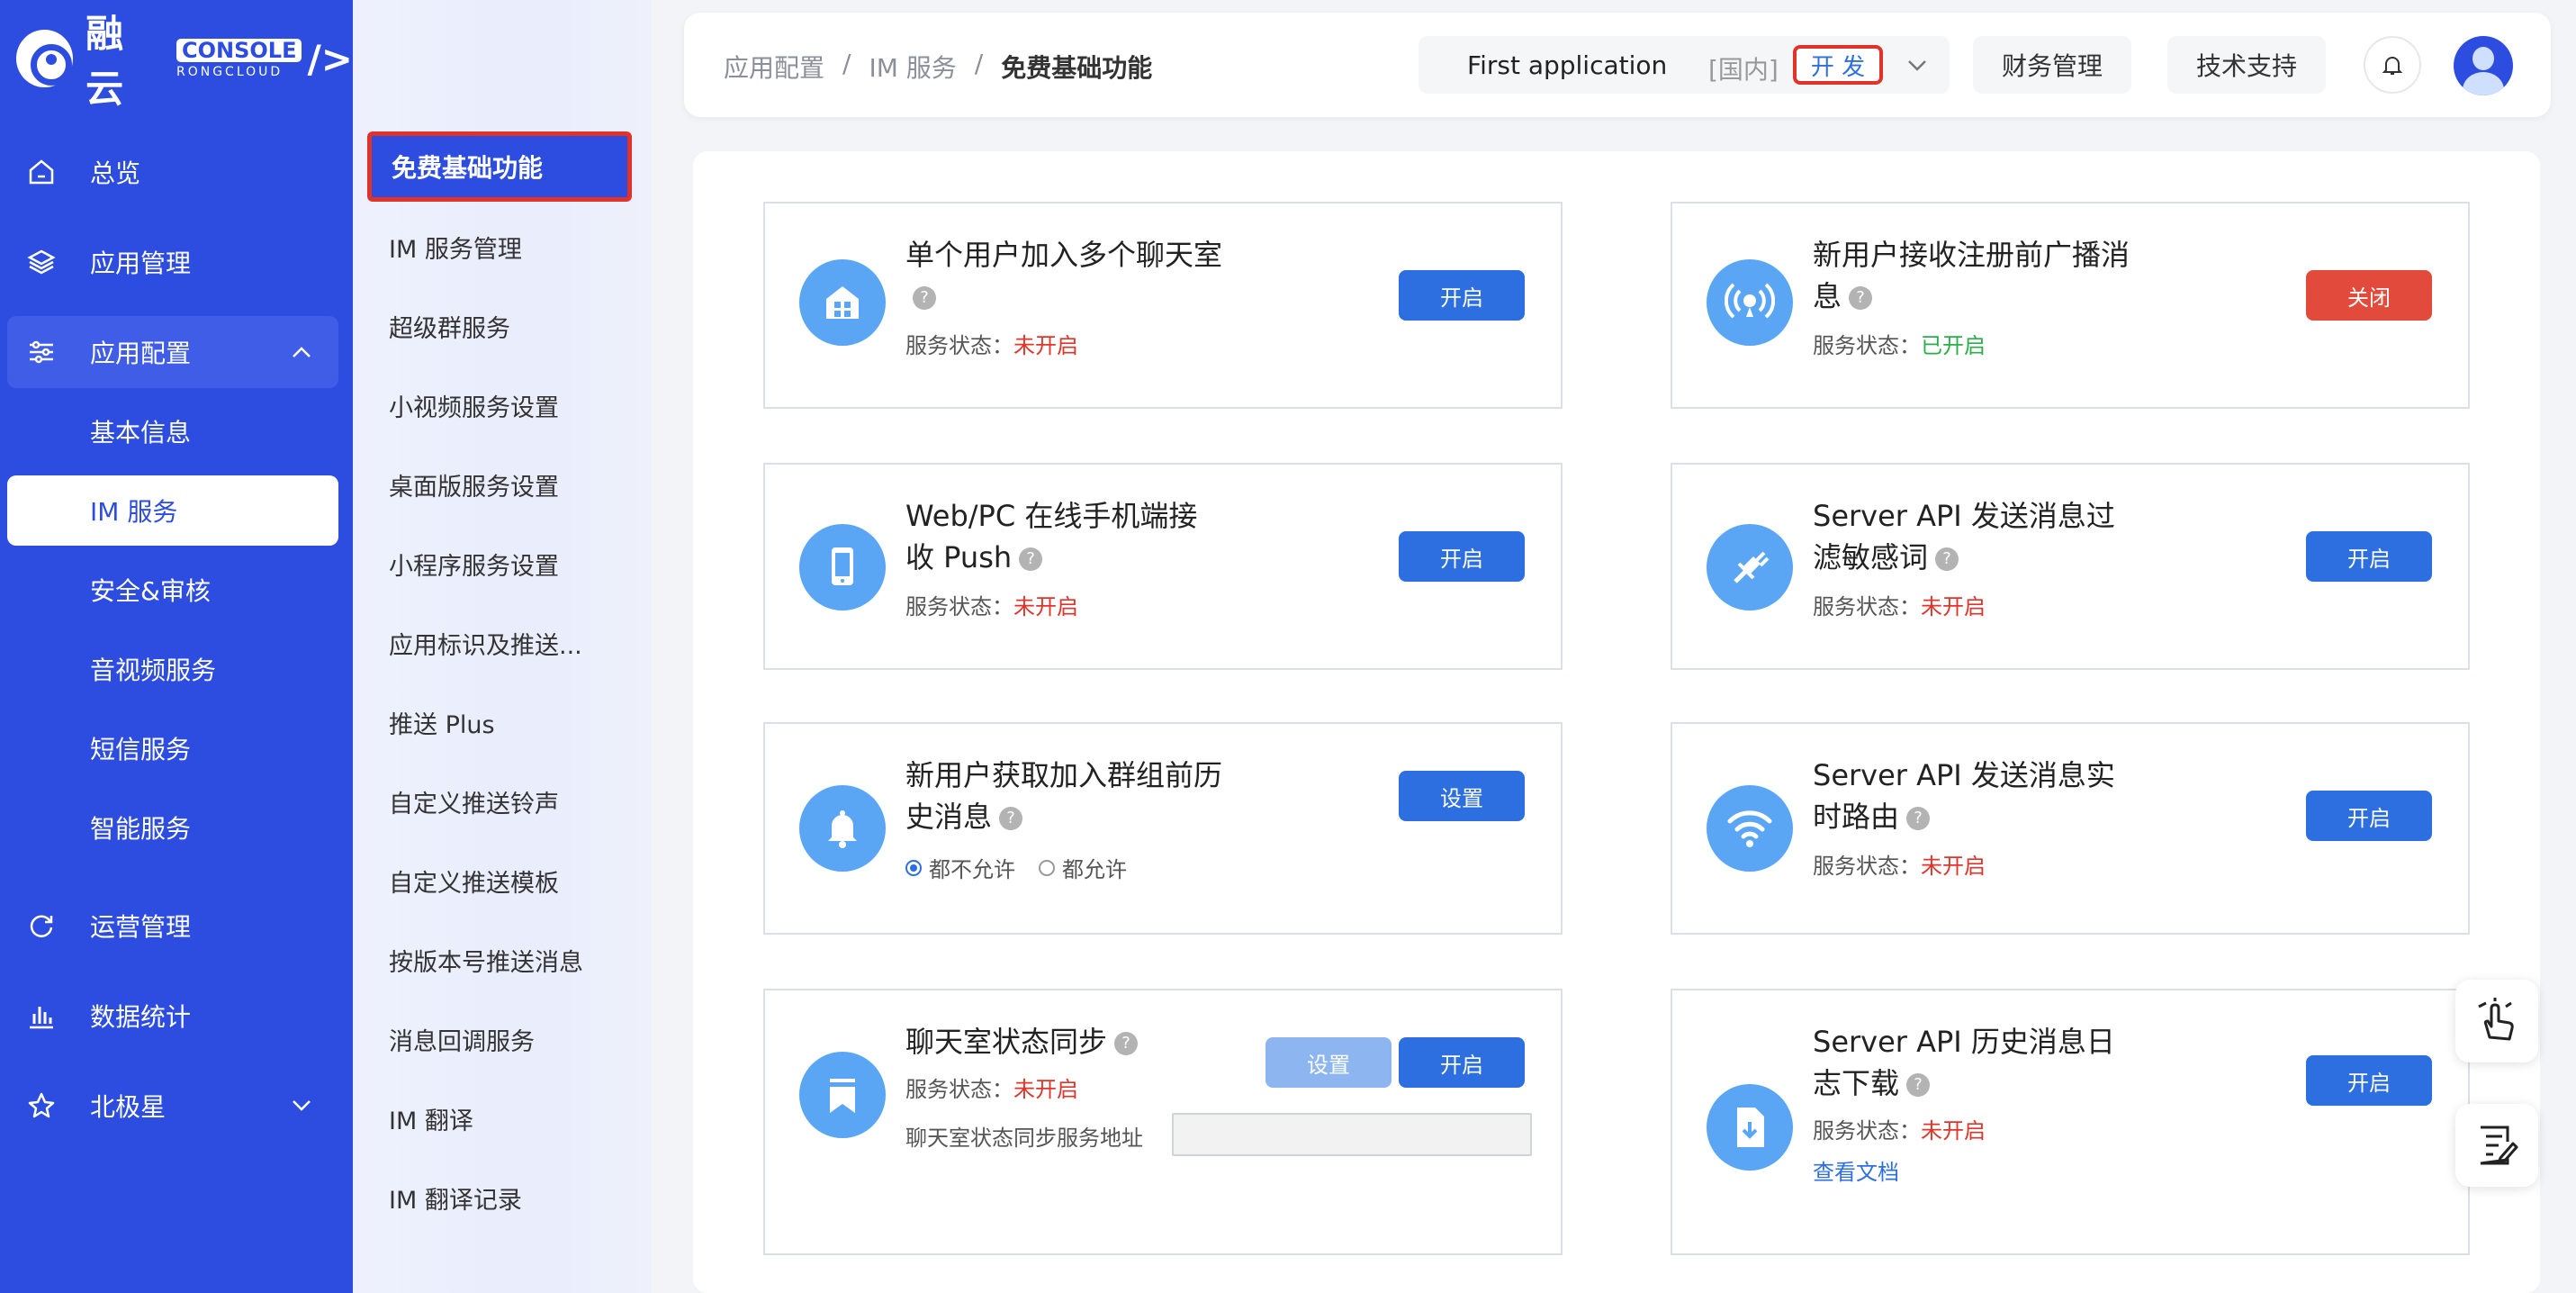 This screenshot has width=2576, height=1293. What do you see at coordinates (1867, 345) in the screenshot?
I see `status-label: 服务状态：` at bounding box center [1867, 345].